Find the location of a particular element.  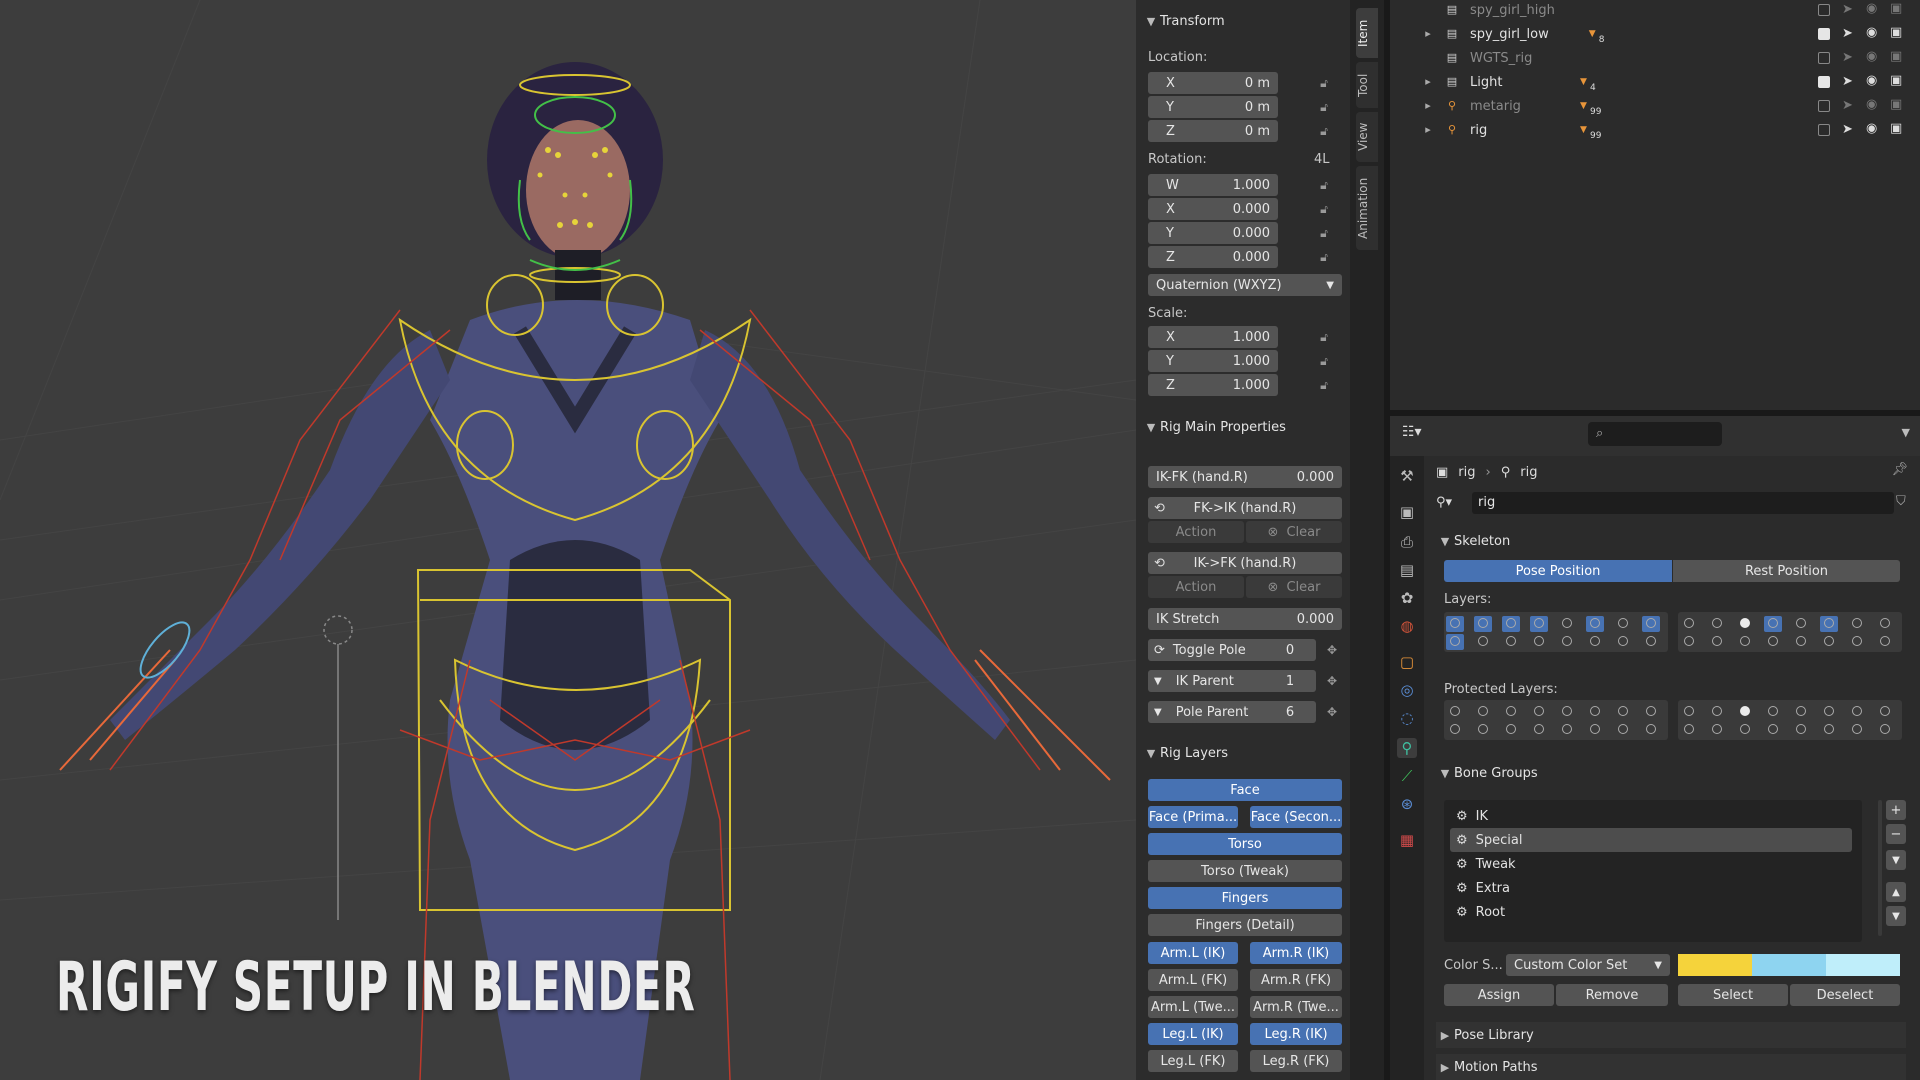

tab-tool: Tool is located at coordinates (1367, 85).